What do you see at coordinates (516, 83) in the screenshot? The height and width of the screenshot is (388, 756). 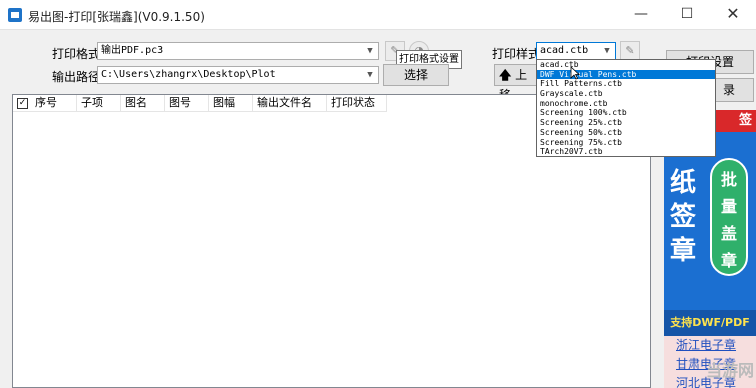 I see `move-up-button: 🡅 上移` at bounding box center [516, 83].